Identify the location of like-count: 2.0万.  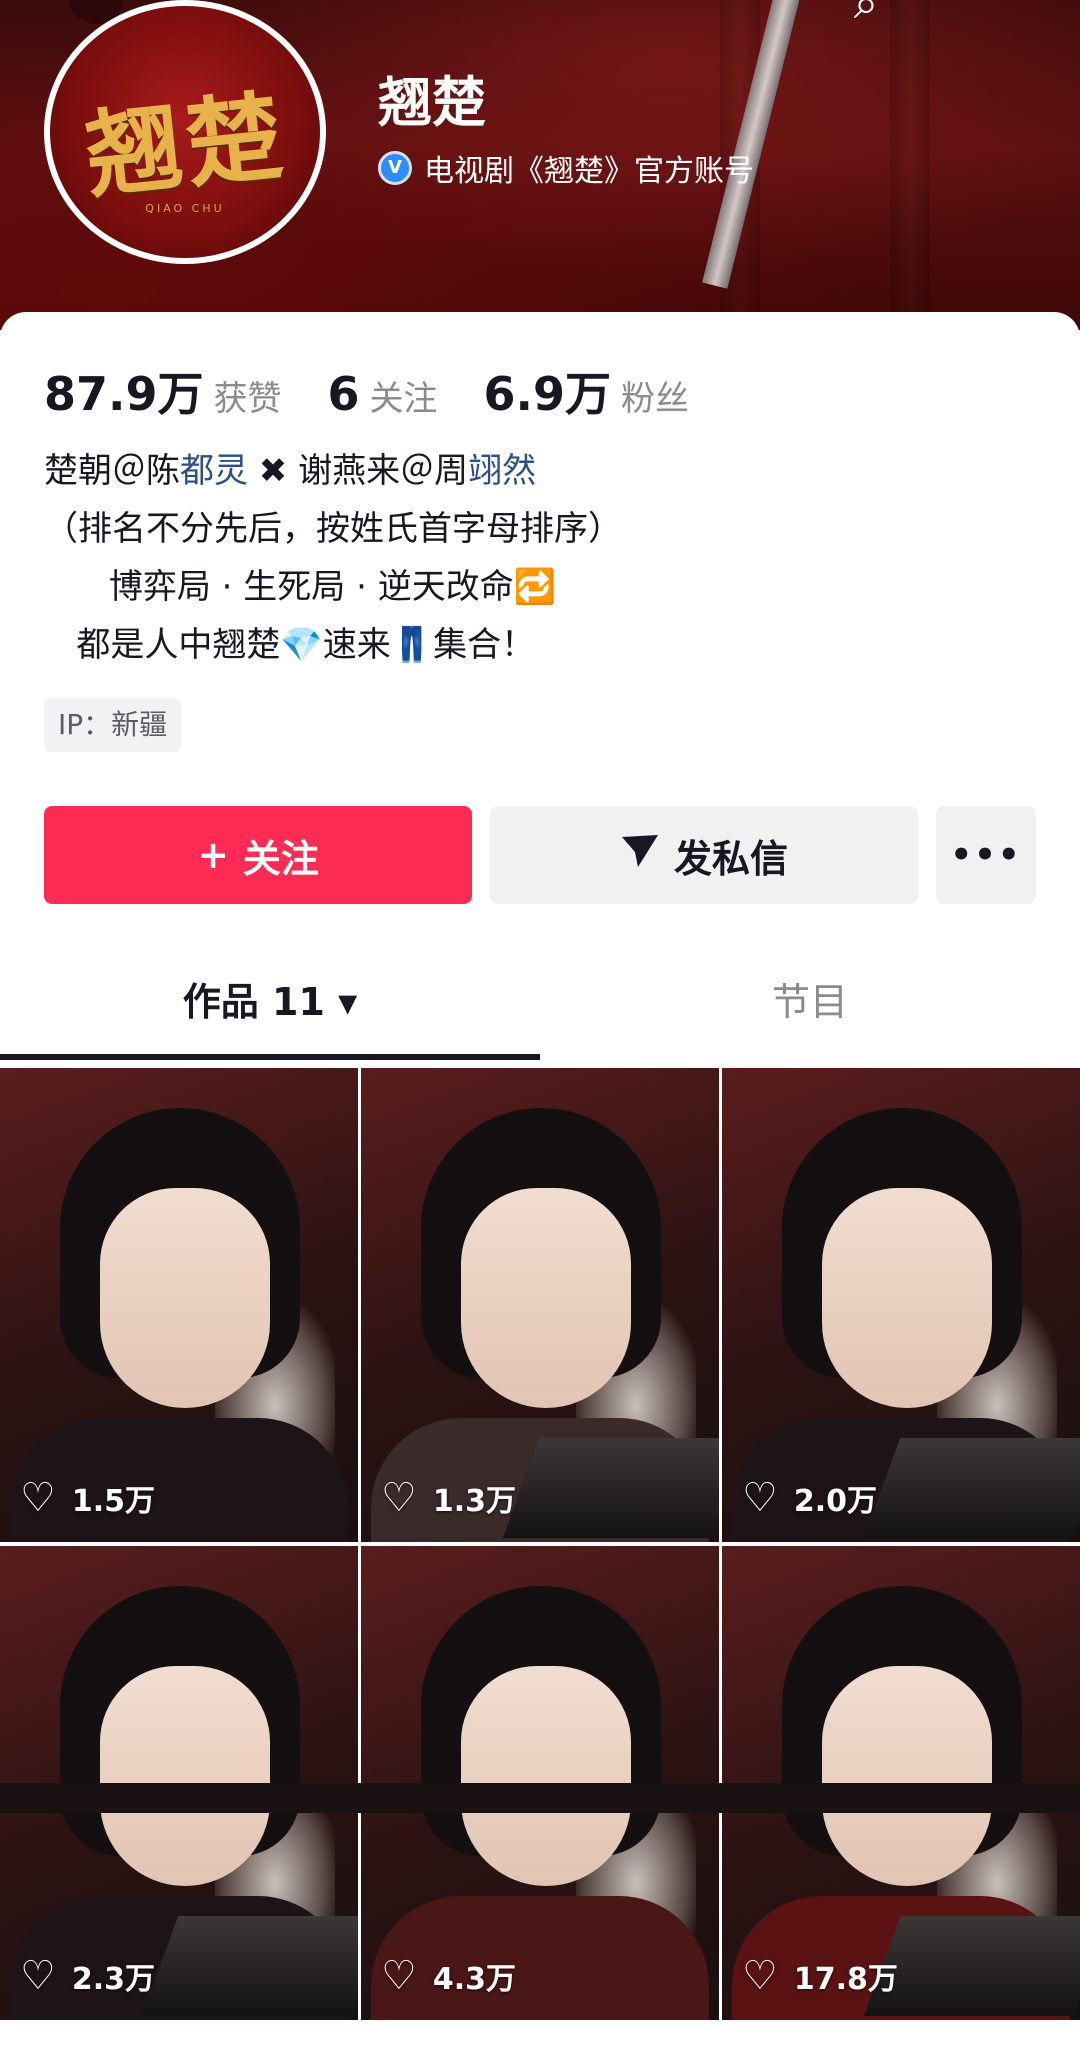
(835, 1501).